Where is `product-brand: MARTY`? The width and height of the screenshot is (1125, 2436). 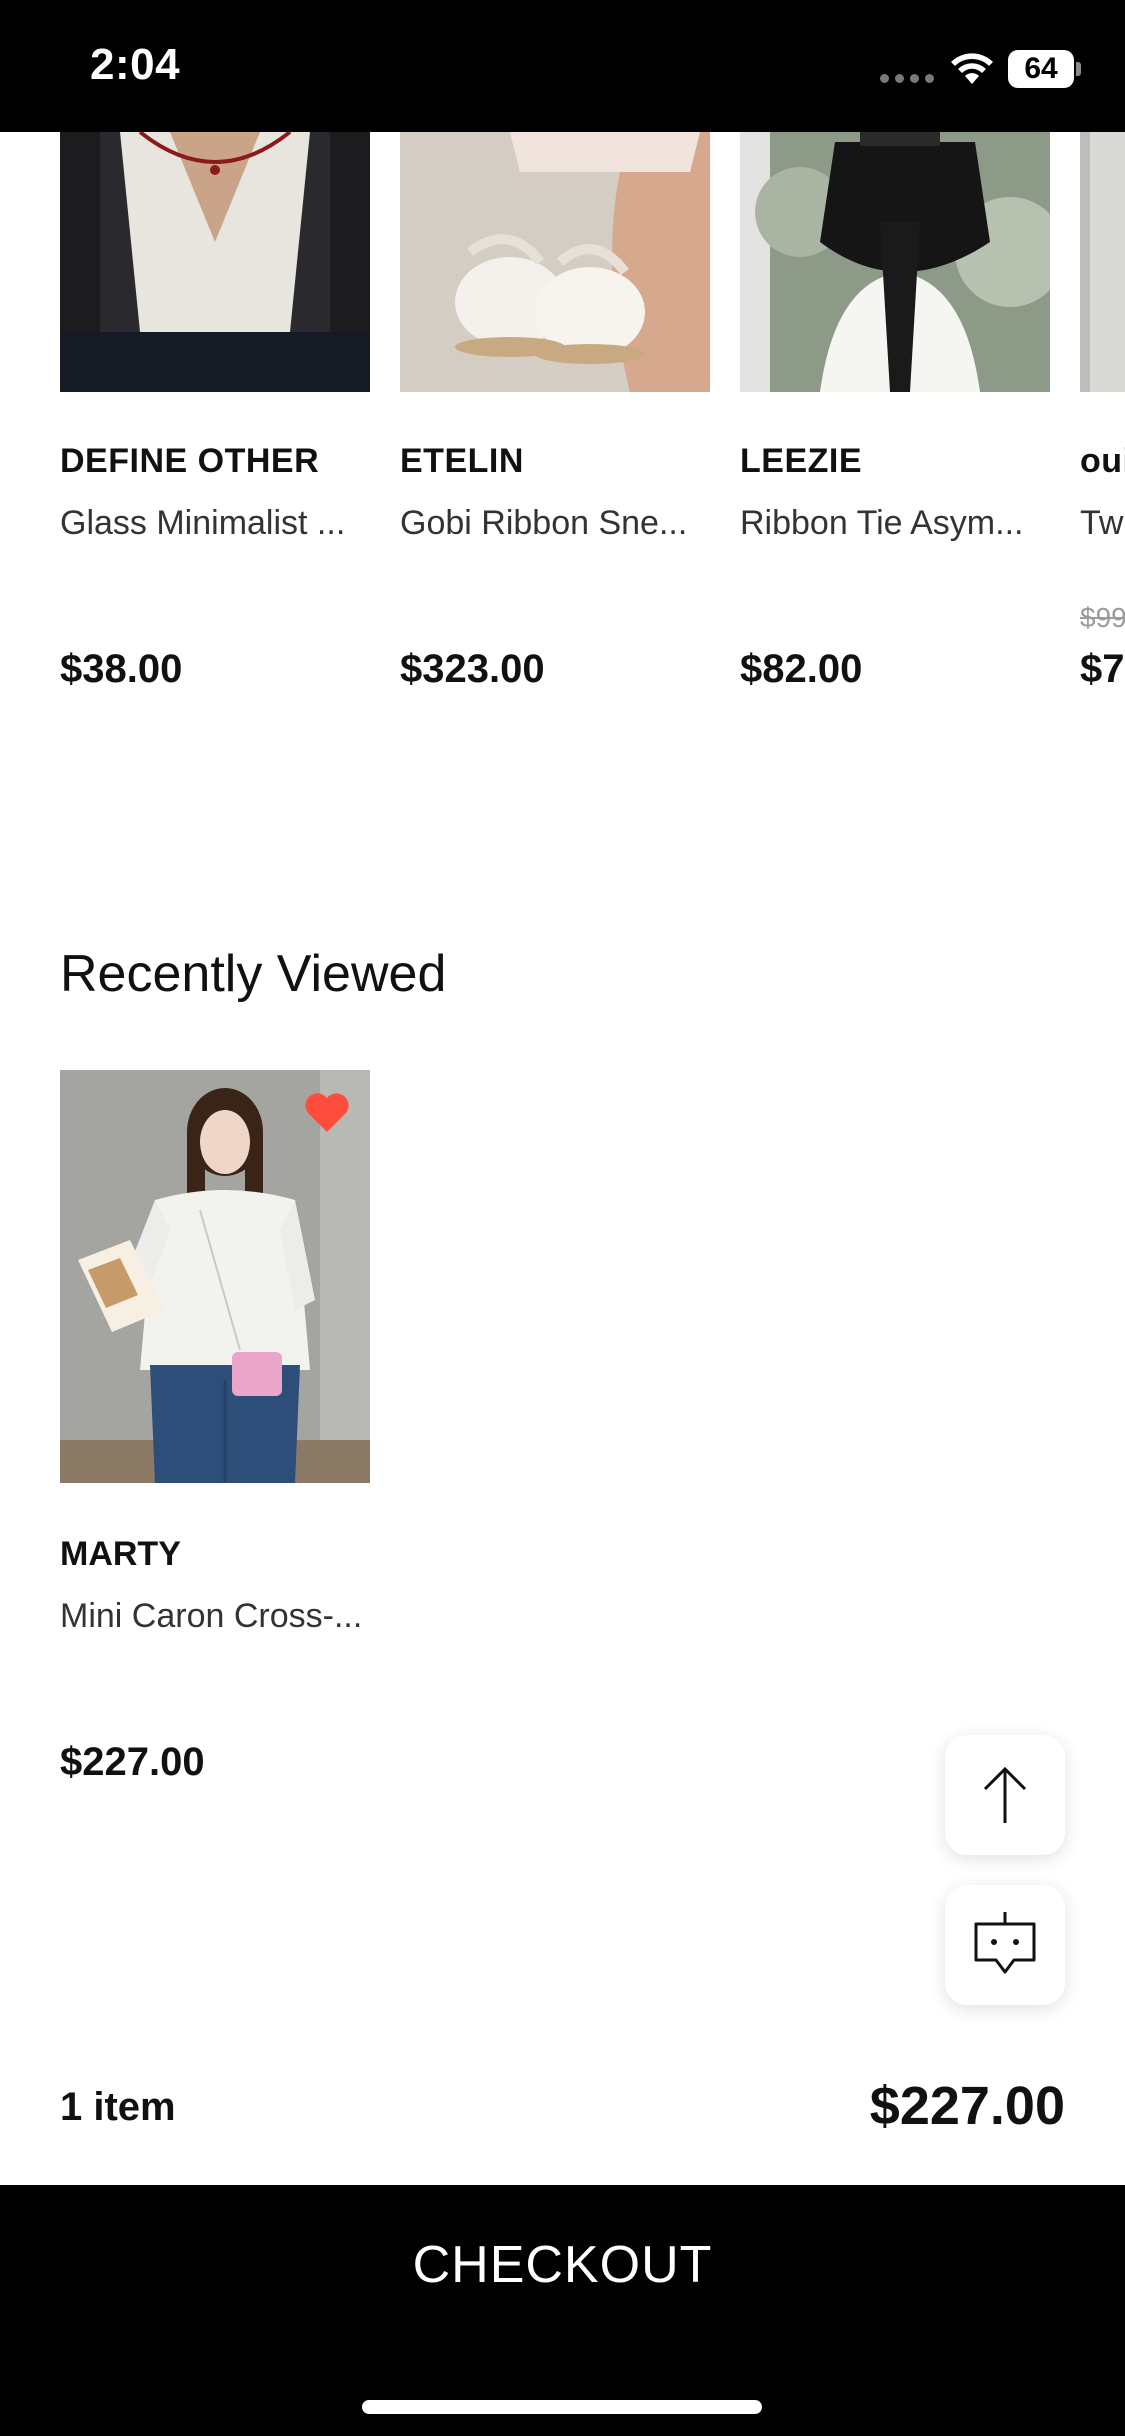 product-brand: MARTY is located at coordinates (120, 1554).